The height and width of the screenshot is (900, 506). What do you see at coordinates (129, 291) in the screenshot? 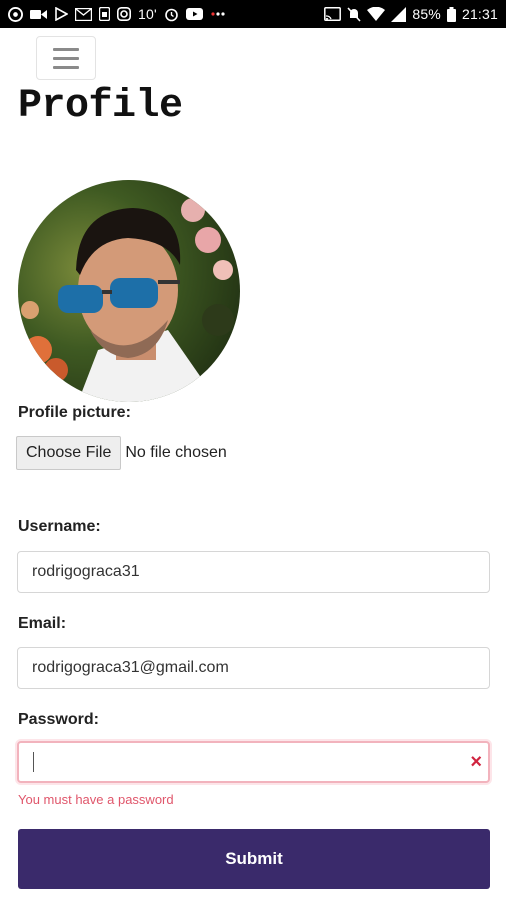
I see `avatar` at bounding box center [129, 291].